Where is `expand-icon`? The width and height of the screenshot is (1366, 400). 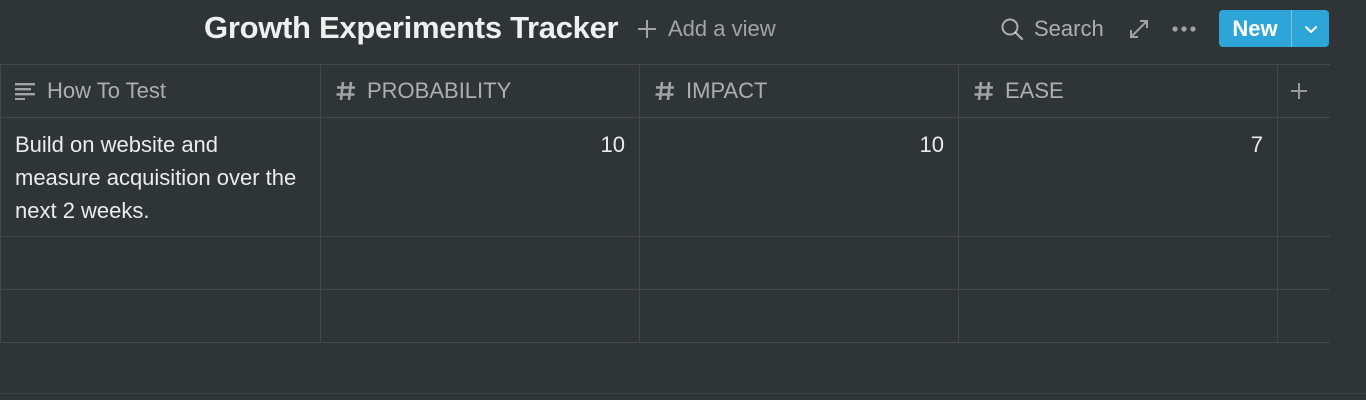 expand-icon is located at coordinates (1139, 29).